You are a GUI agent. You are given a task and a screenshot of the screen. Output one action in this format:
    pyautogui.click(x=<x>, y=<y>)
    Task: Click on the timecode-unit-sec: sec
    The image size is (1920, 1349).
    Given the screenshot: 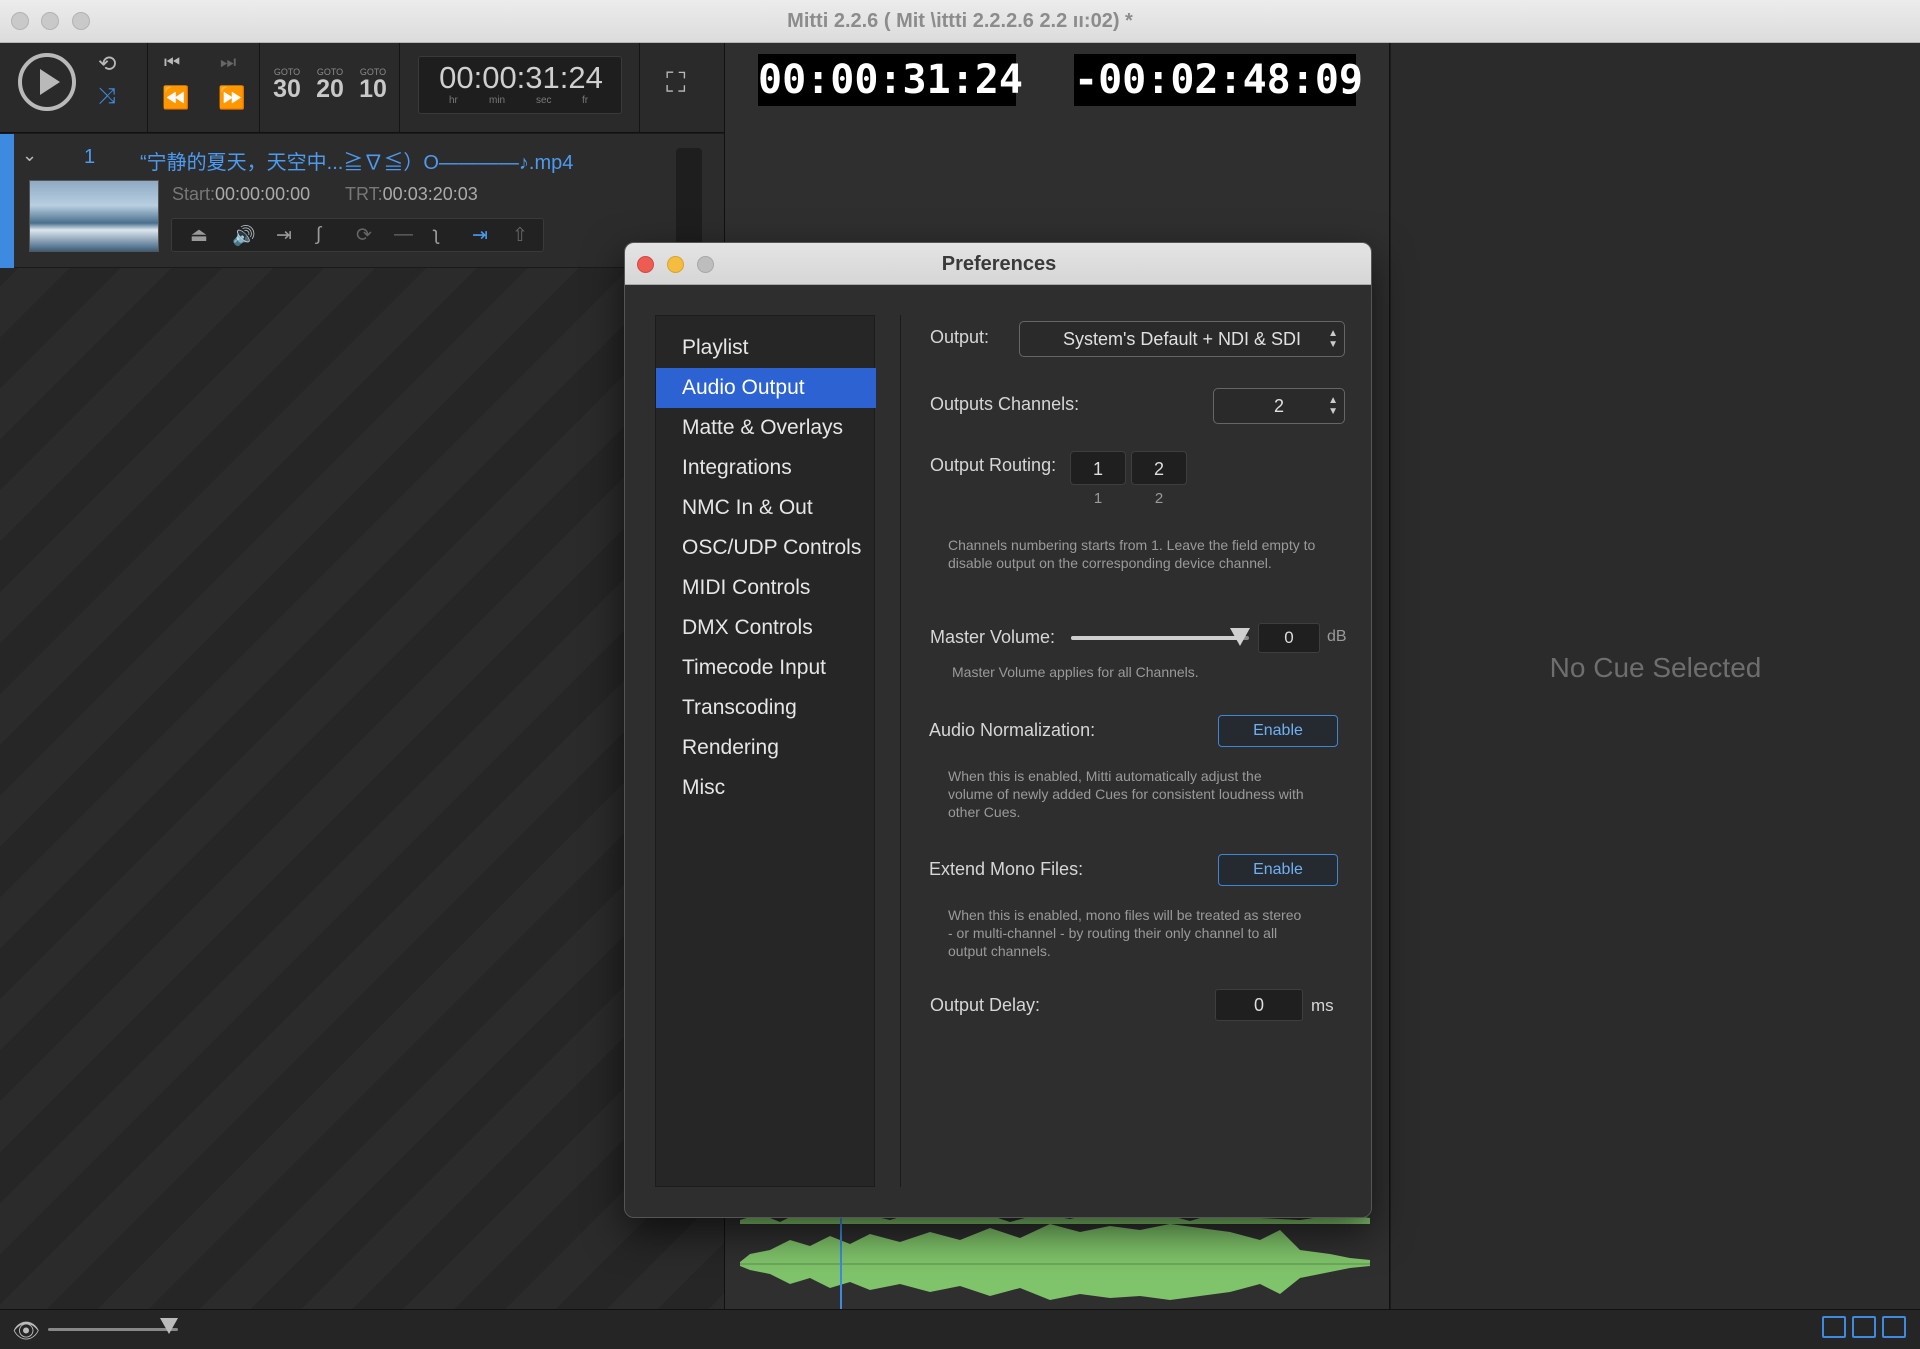 What is the action you would take?
    pyautogui.click(x=544, y=100)
    